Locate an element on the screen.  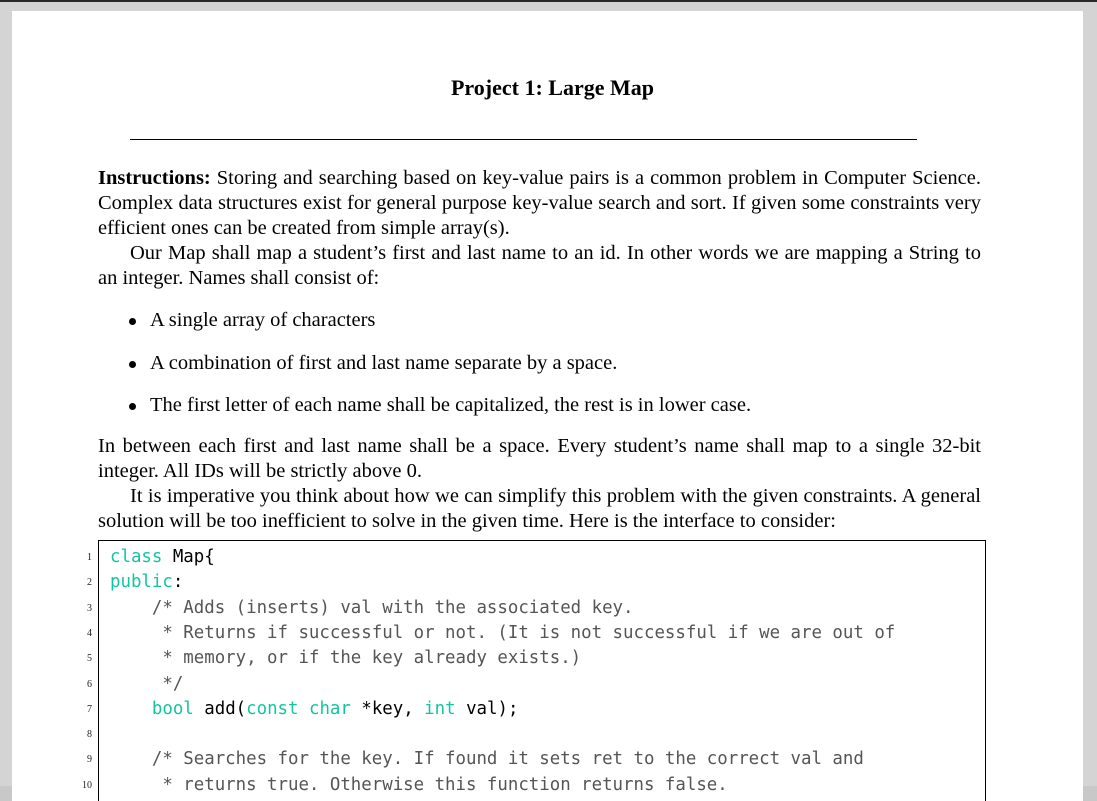
title-rule is located at coordinates (523, 139).